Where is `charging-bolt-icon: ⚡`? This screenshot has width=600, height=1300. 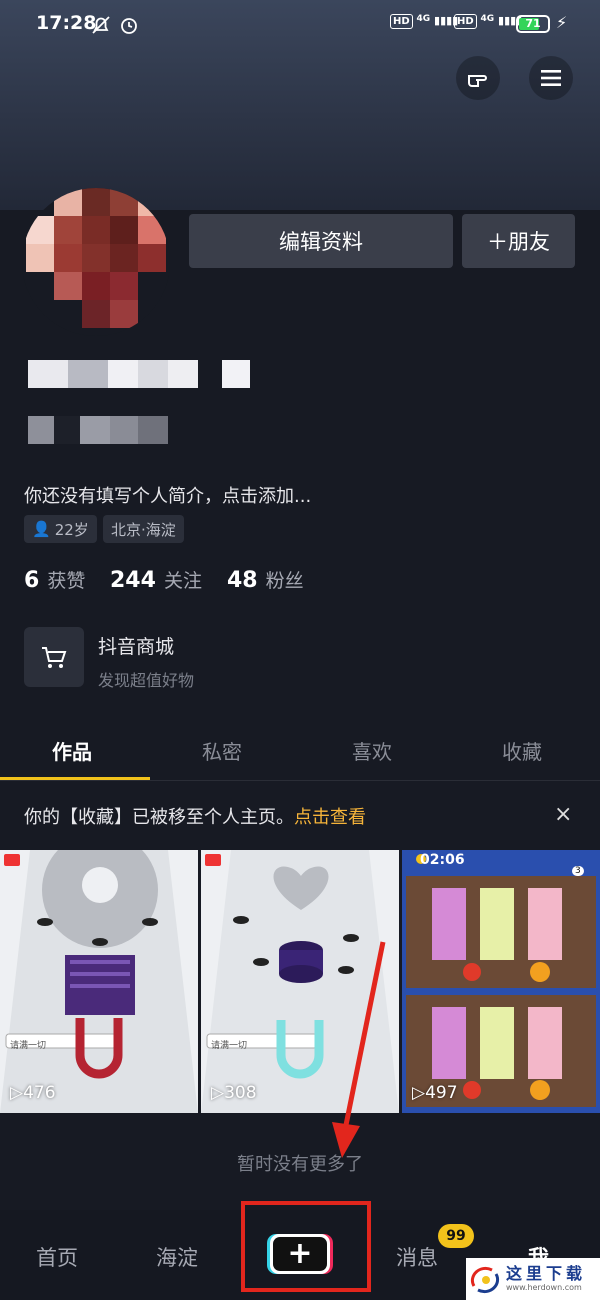 charging-bolt-icon: ⚡ is located at coordinates (562, 22).